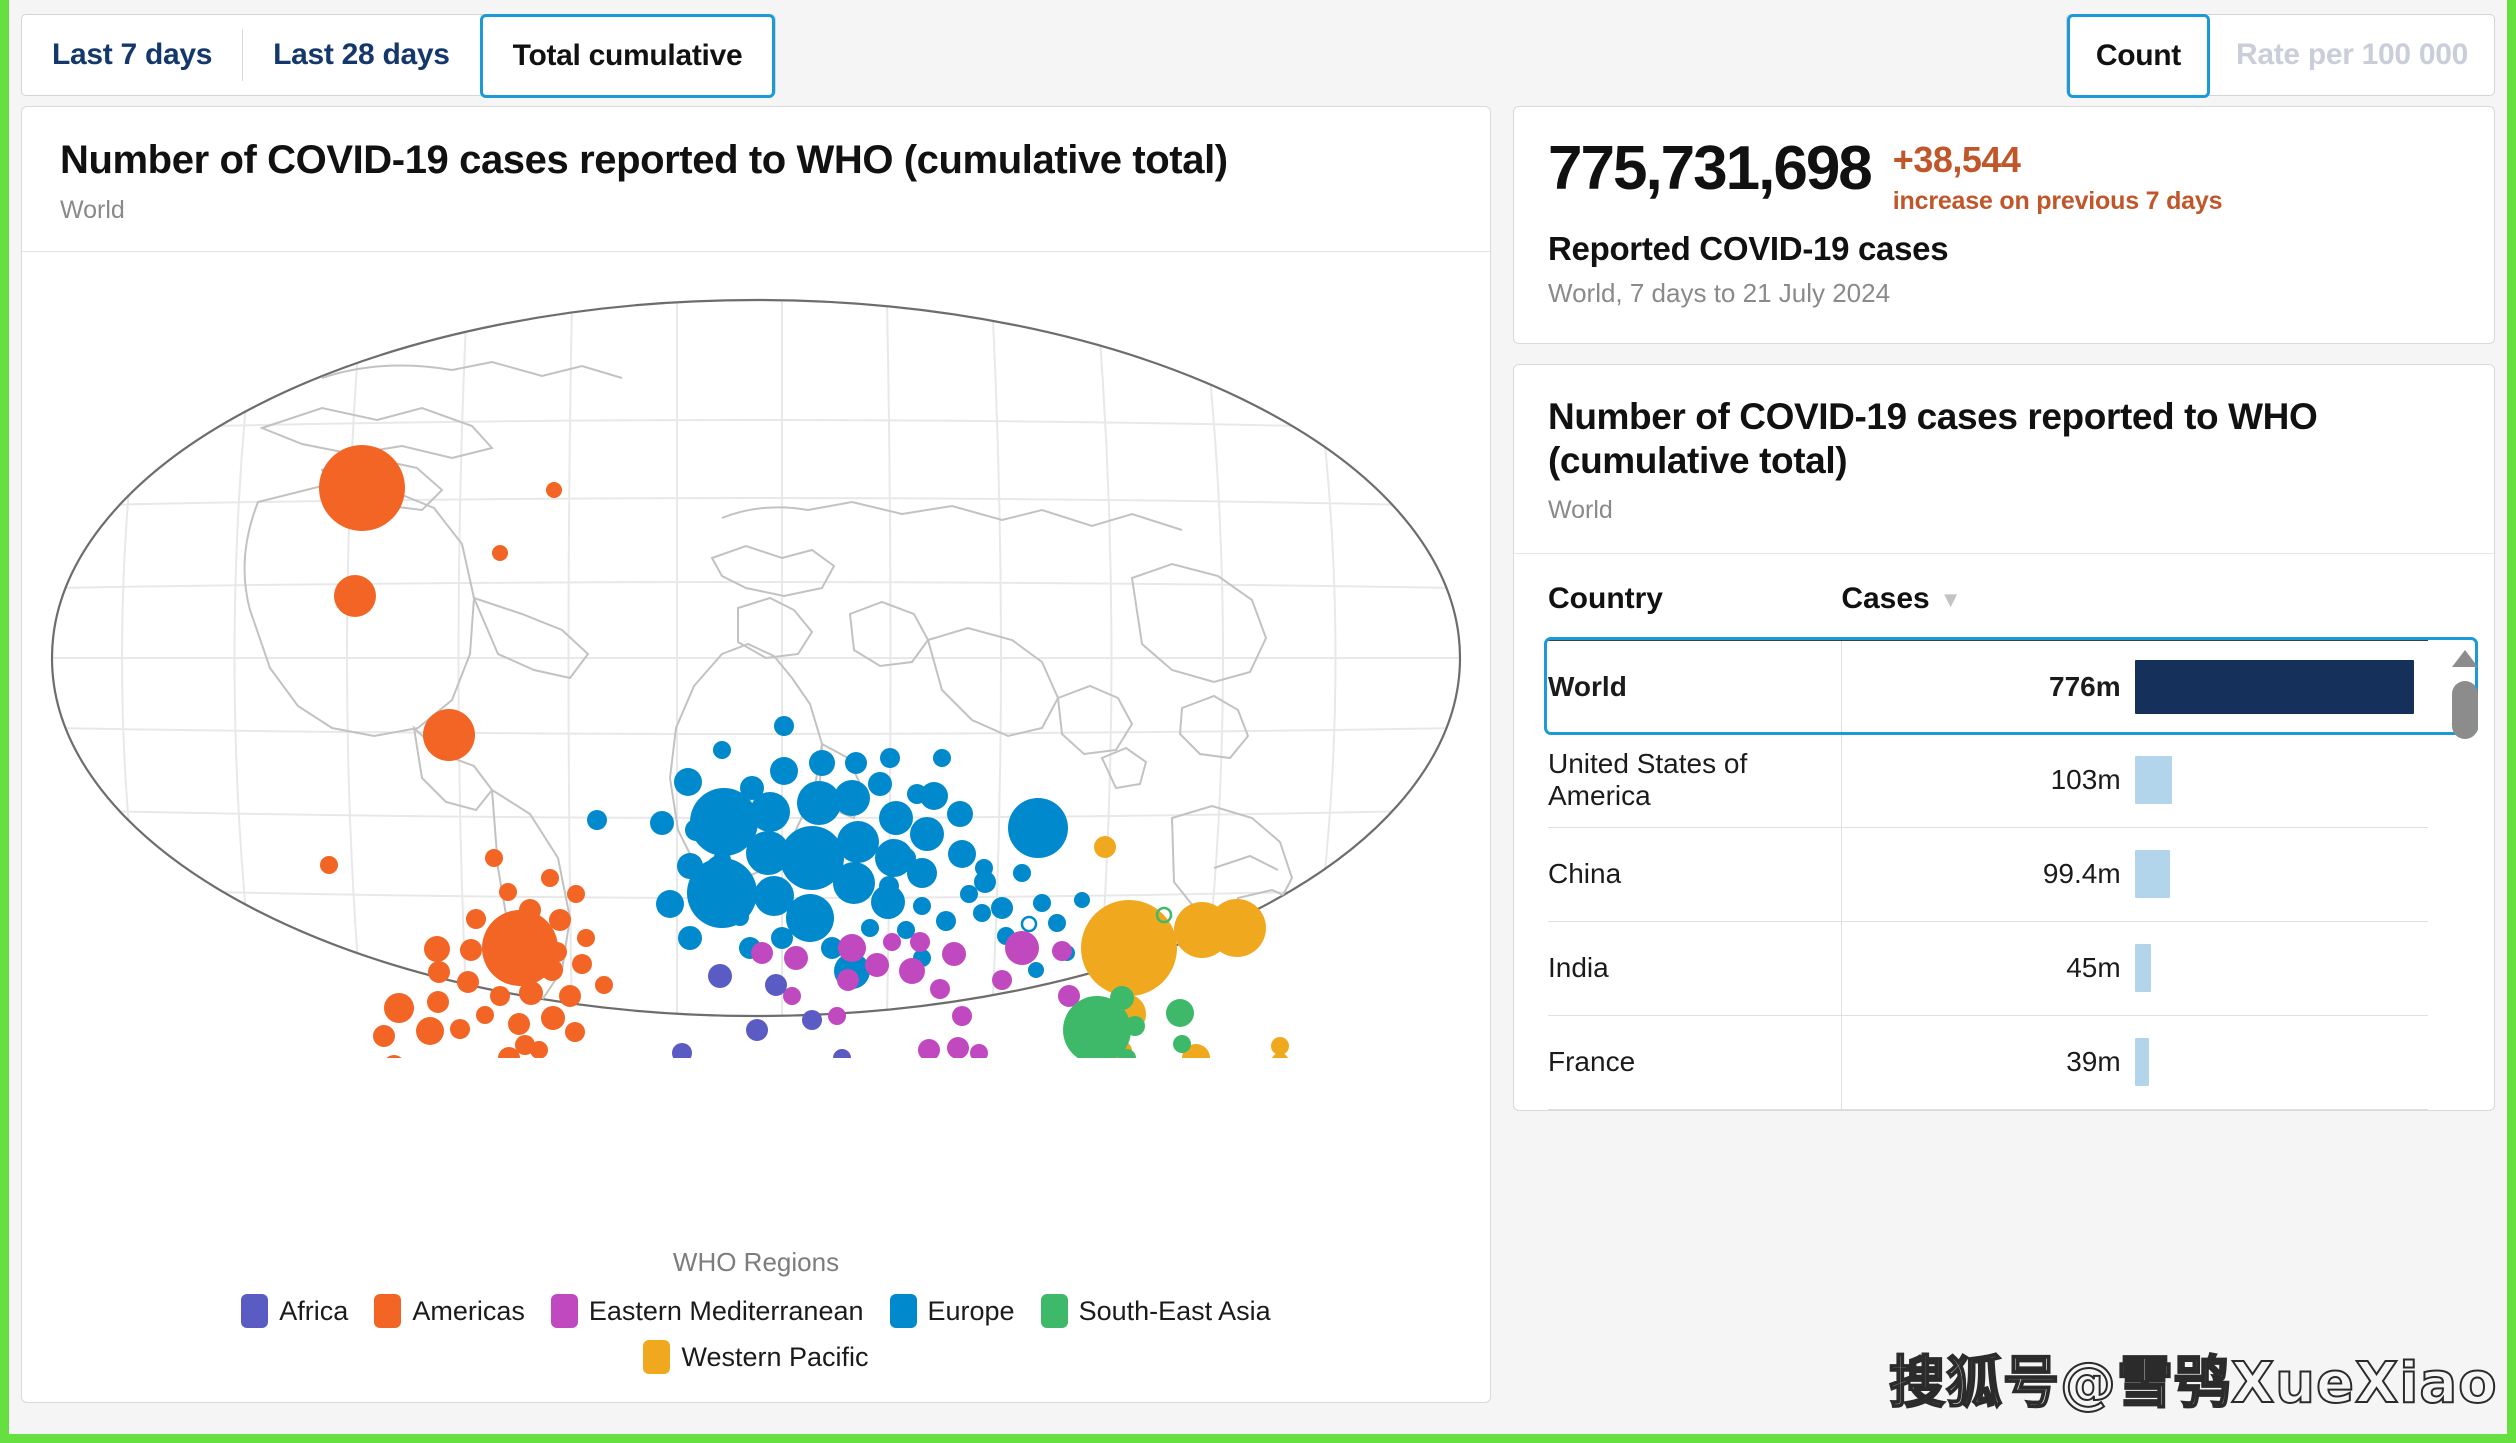 The width and height of the screenshot is (2516, 1443). Describe the element at coordinates (756, 1262) in the screenshot. I see `legend-title: WHO Regions` at that location.